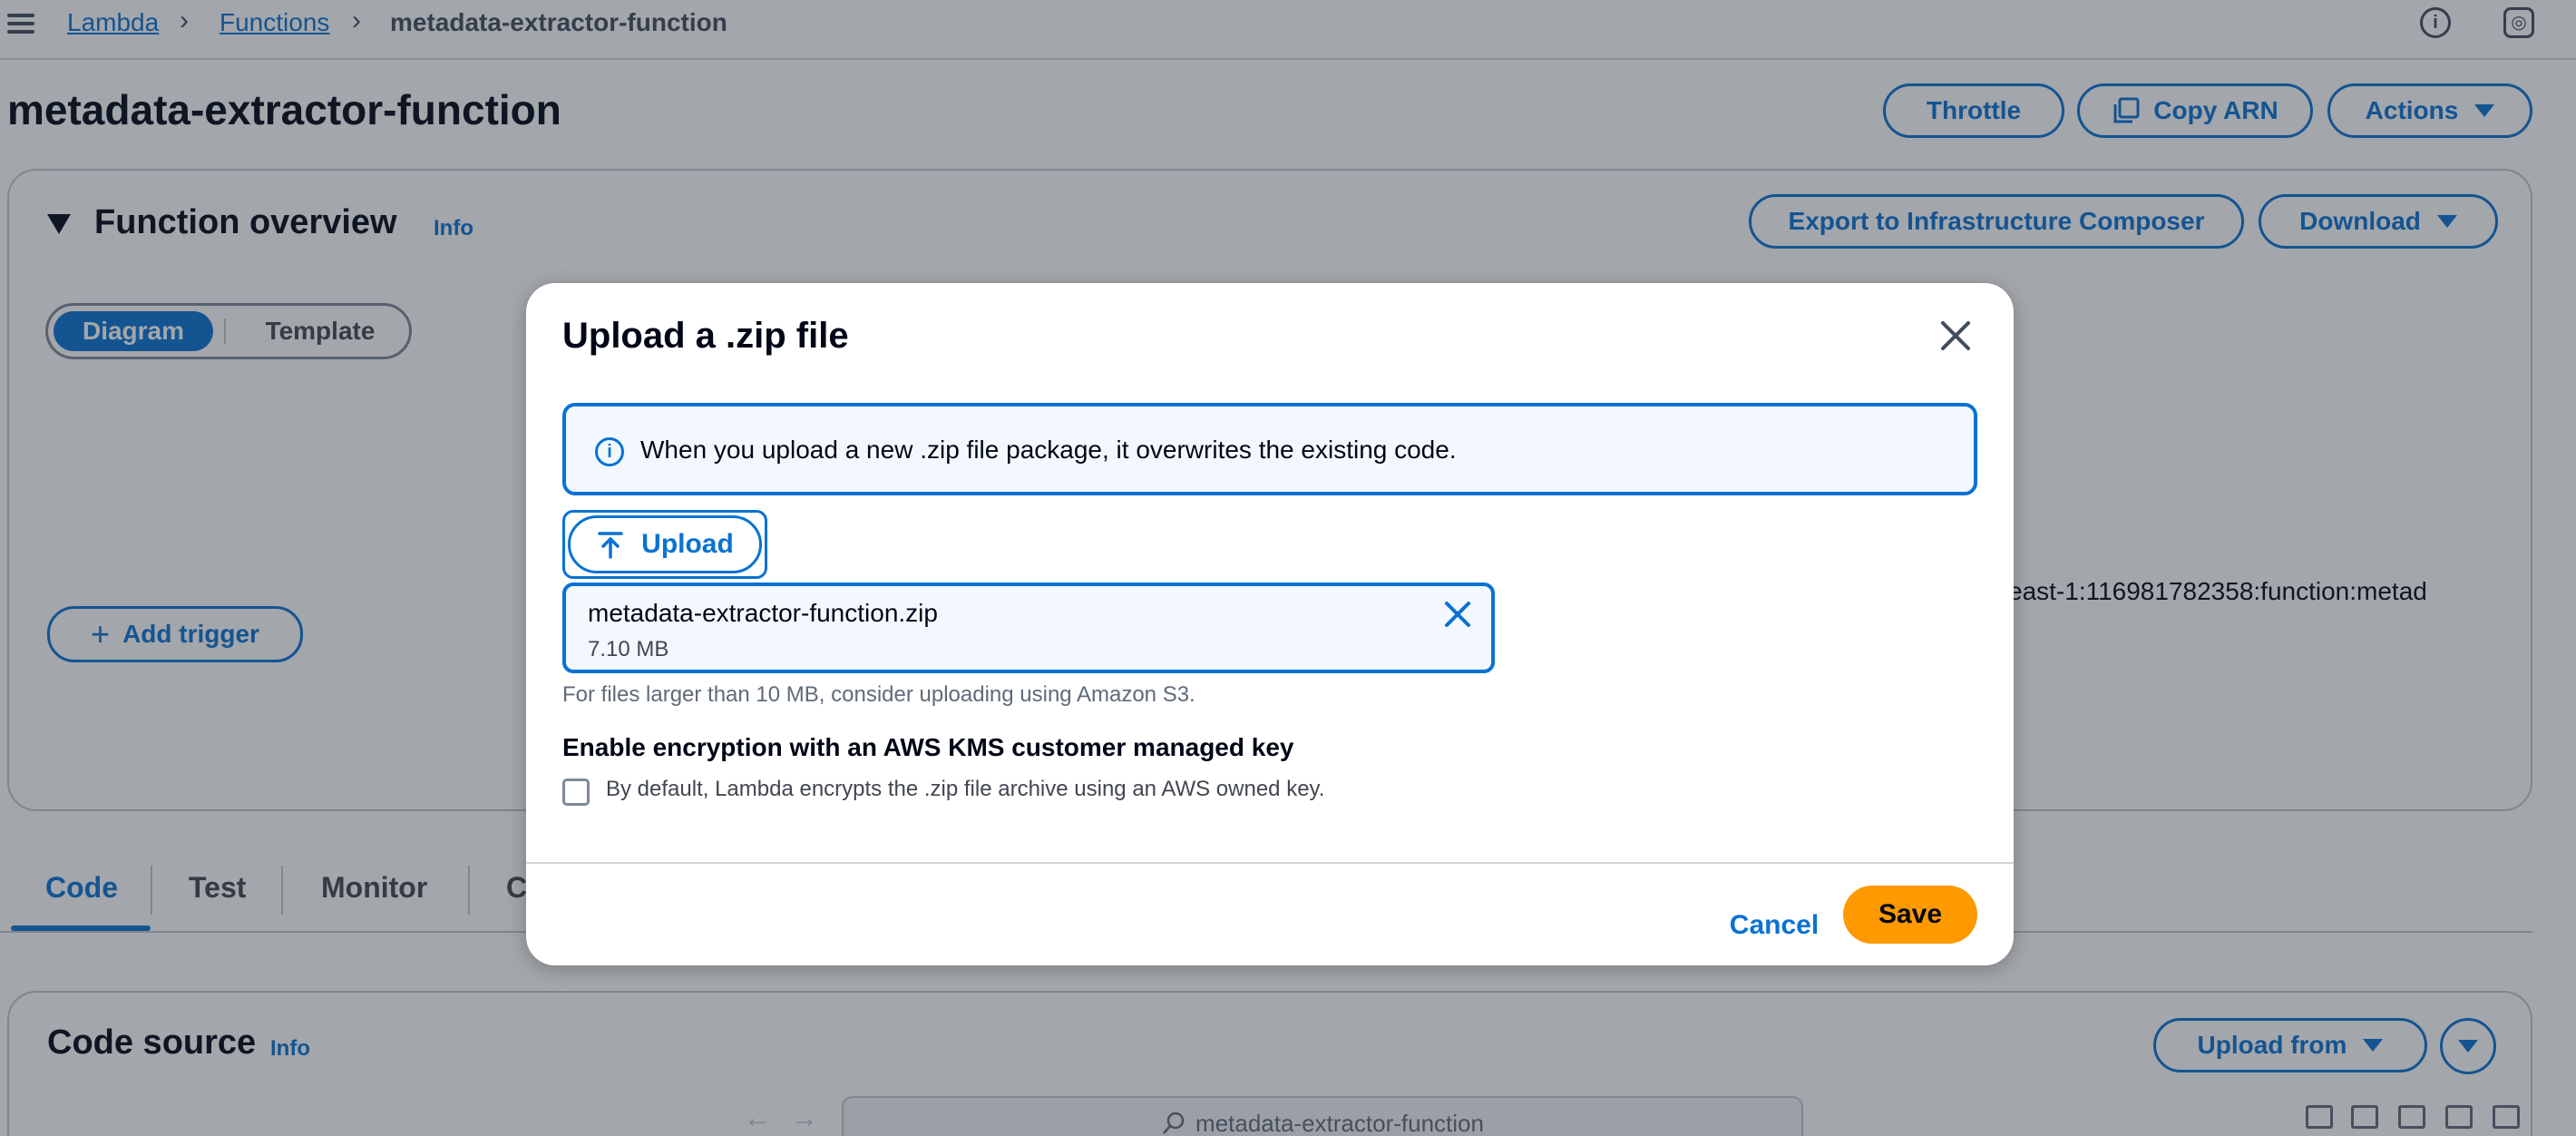  What do you see at coordinates (1457, 614) in the screenshot?
I see `remove-file-icon` at bounding box center [1457, 614].